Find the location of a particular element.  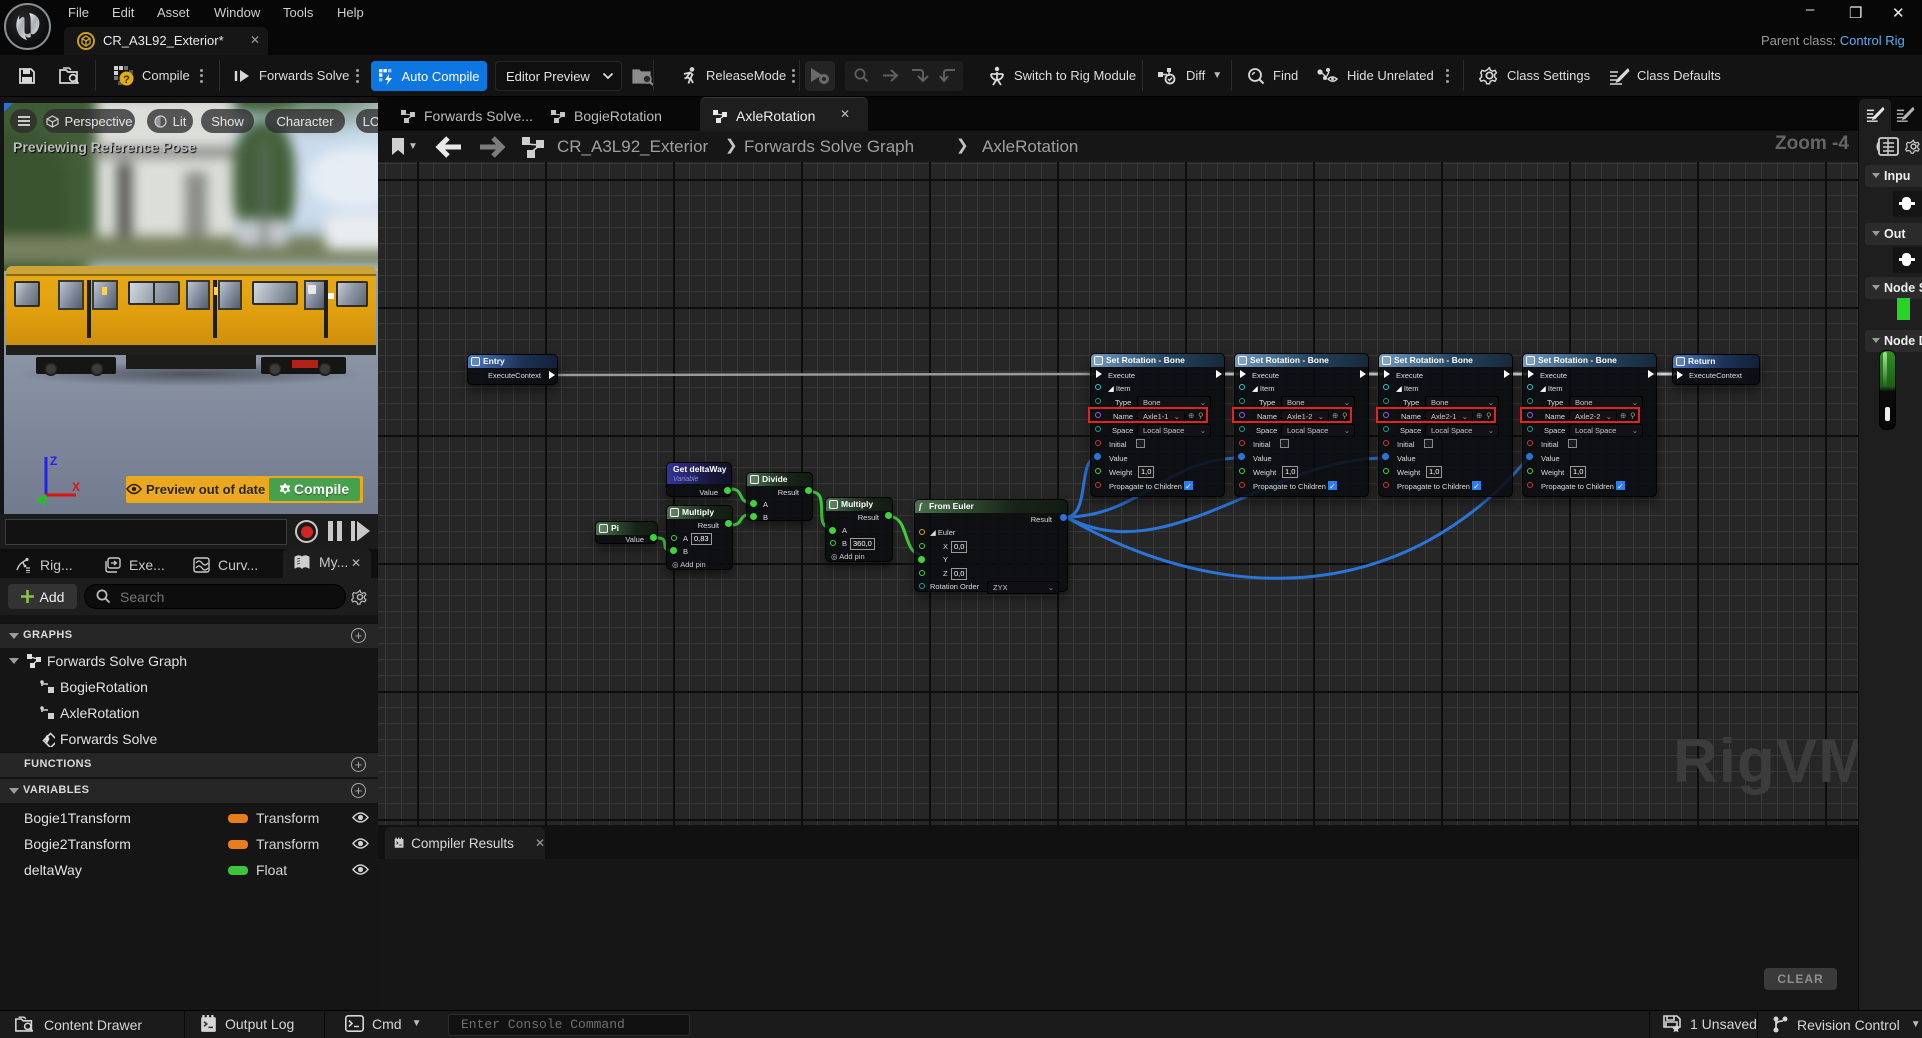

svg-text: Y is located at coordinates (44, 501).